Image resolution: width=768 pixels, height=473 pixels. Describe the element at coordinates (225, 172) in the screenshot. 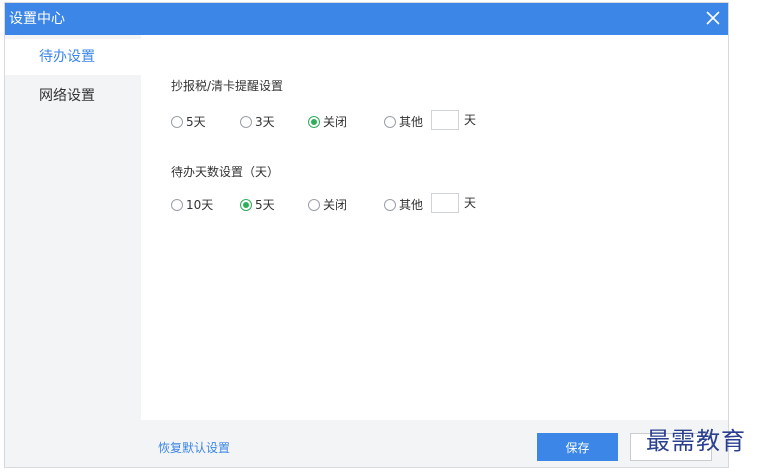

I see `section-title-todo-days: 待办天数设置（天）` at that location.